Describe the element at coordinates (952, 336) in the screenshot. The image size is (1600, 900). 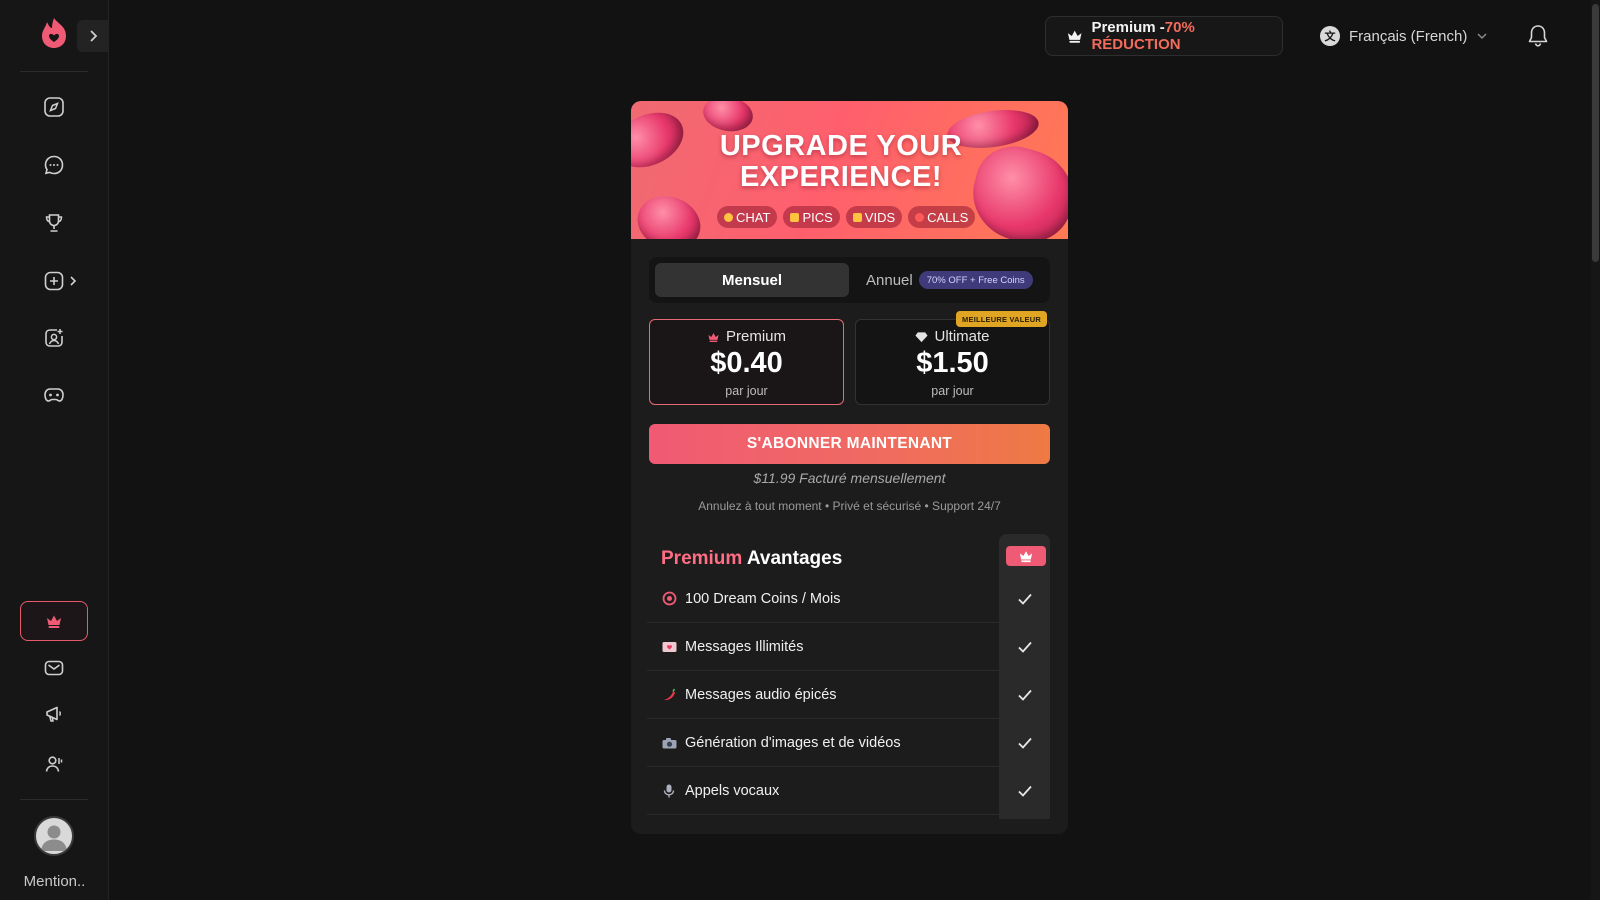
I see `plan-name: Ultimate` at that location.